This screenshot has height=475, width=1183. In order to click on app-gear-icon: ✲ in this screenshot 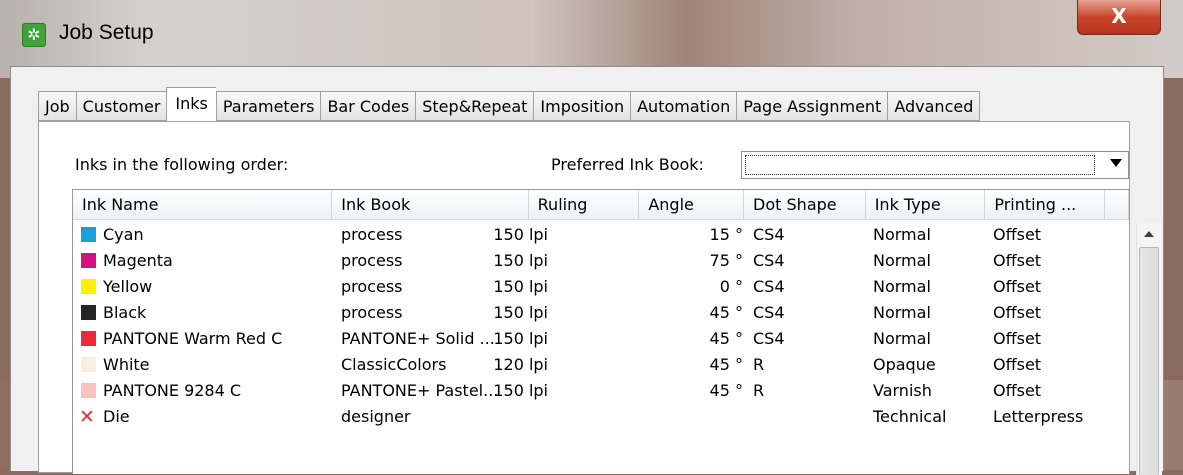, I will do `click(34, 35)`.